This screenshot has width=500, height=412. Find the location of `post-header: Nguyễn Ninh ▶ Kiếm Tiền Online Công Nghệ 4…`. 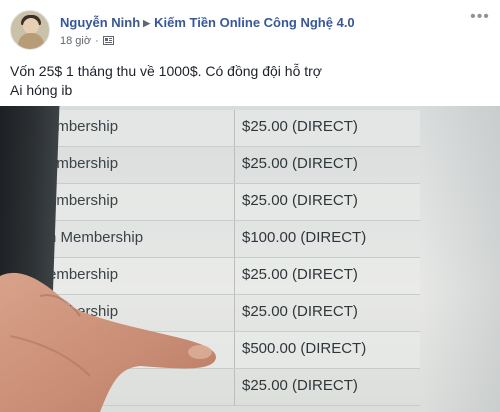

post-header: Nguyễn Ninh ▶ Kiếm Tiền Online Công Nghệ 4… is located at coordinates (250, 33).